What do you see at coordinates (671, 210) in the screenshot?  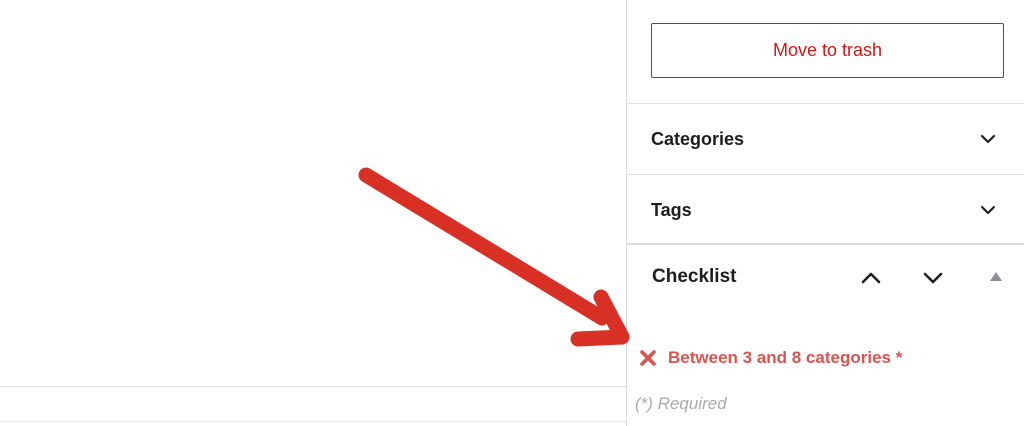 I see `panel-tags-title: Tags` at bounding box center [671, 210].